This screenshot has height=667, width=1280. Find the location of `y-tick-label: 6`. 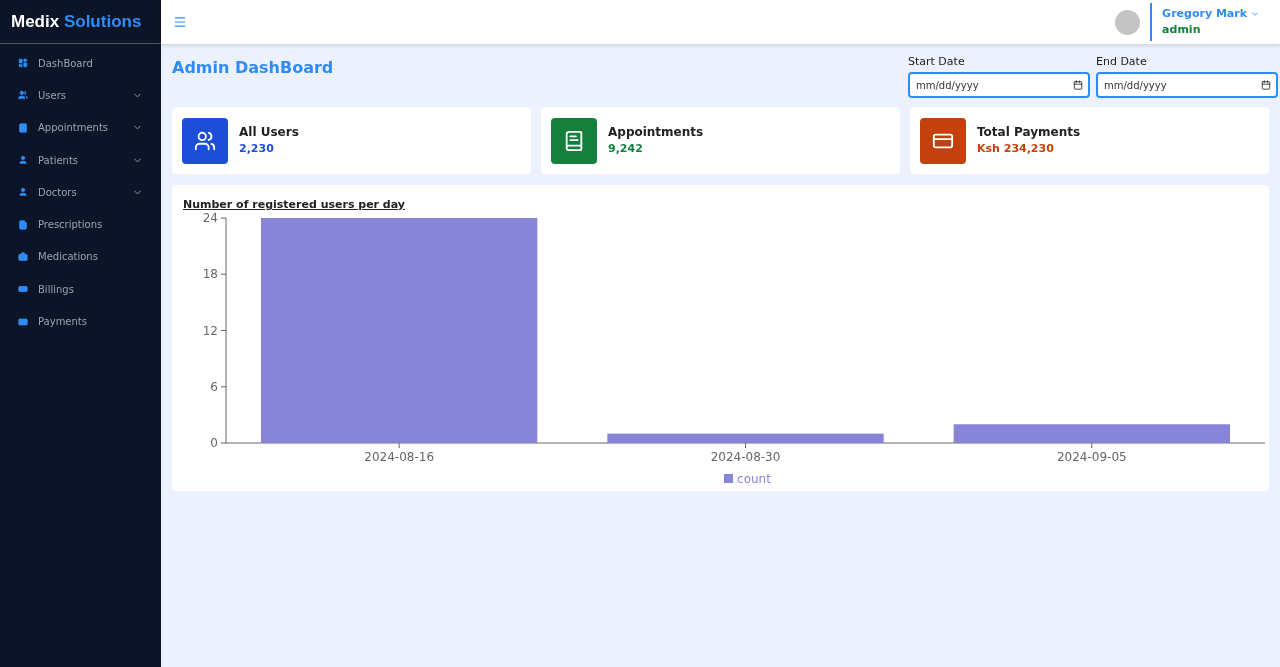

y-tick-label: 6 is located at coordinates (214, 386).